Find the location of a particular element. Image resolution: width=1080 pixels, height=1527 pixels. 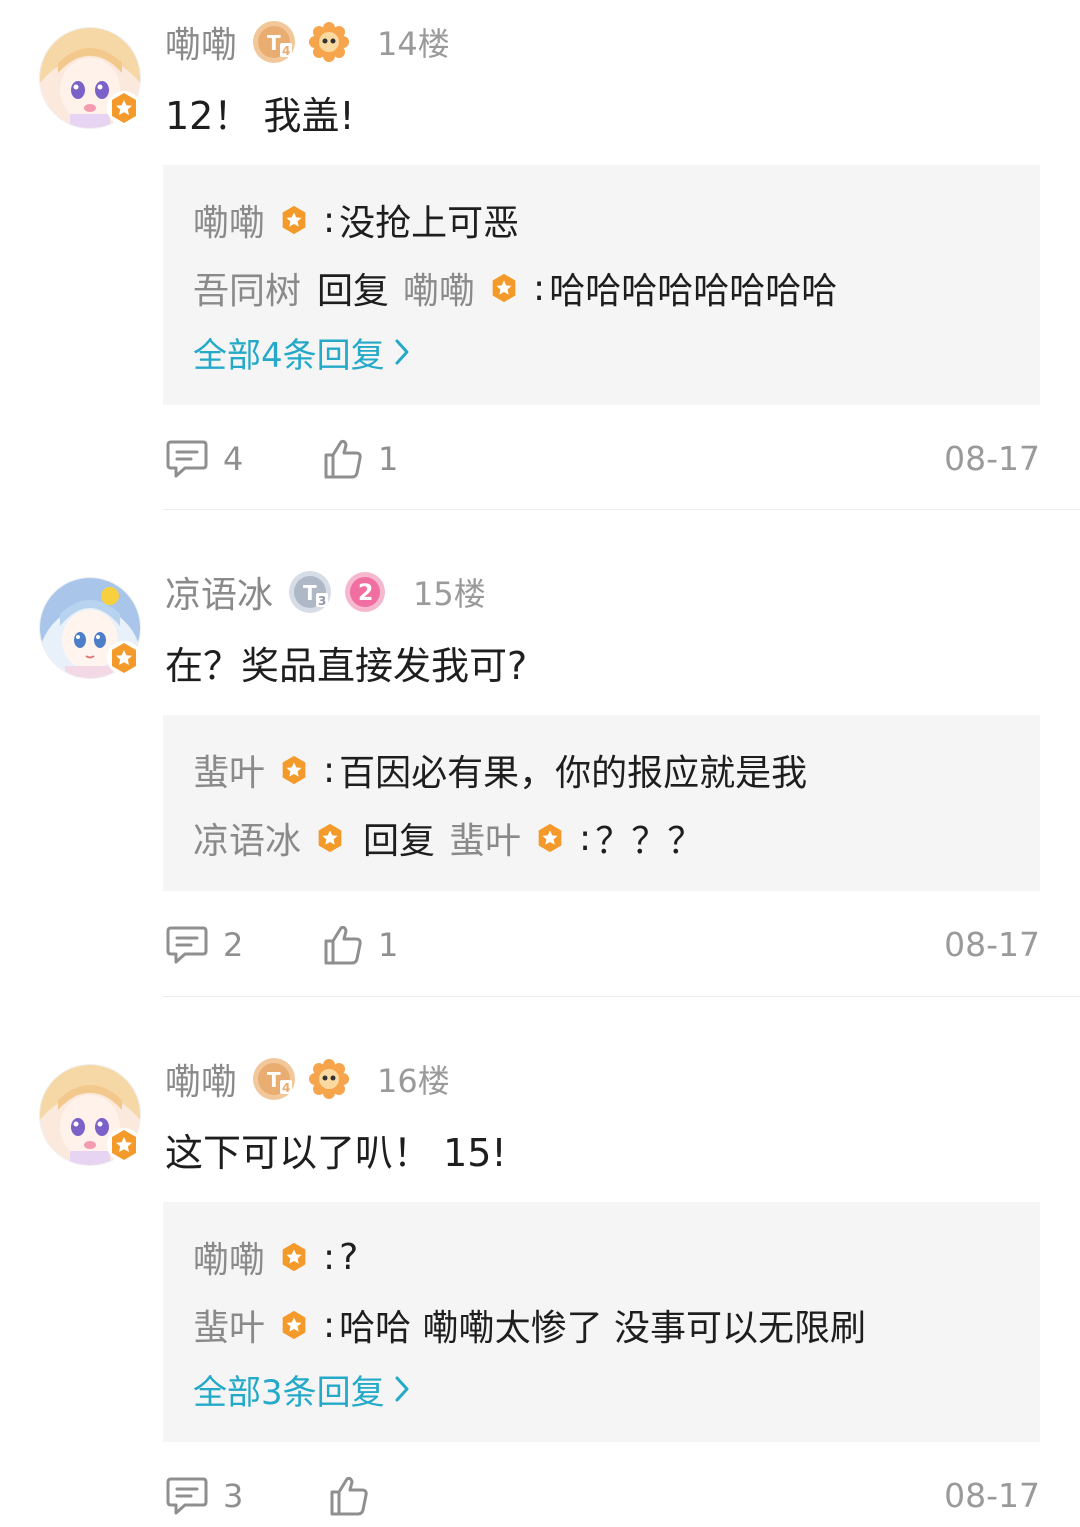

floor-number: 14楼 is located at coordinates (413, 44).